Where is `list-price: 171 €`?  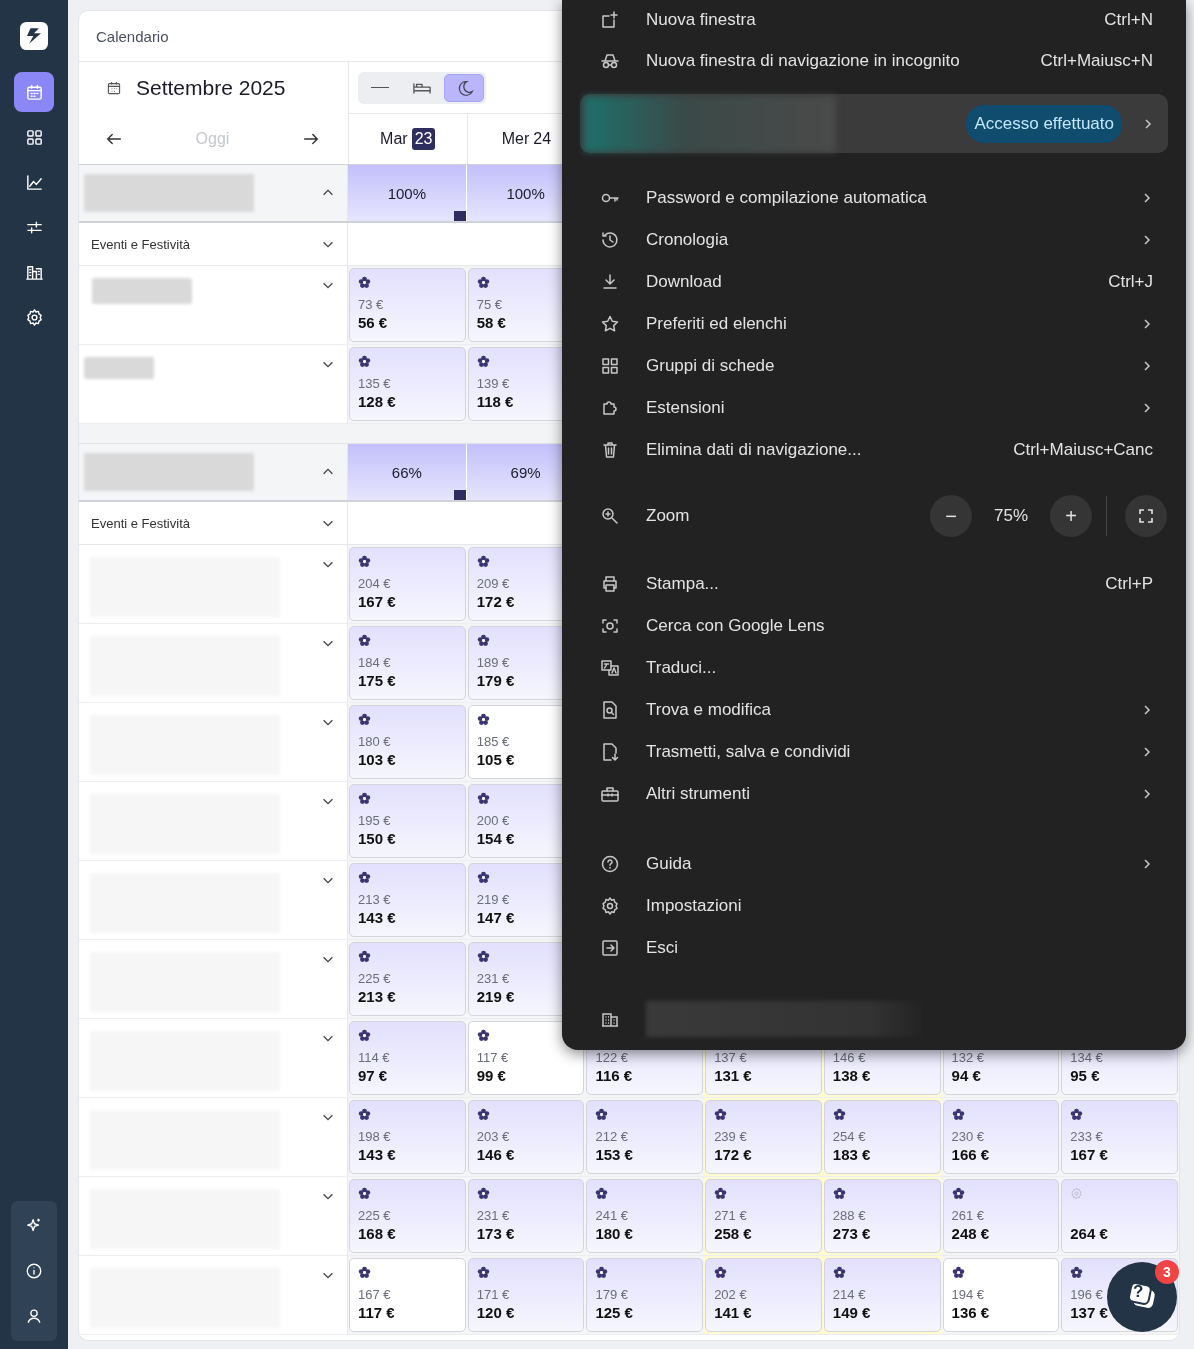 list-price: 171 € is located at coordinates (493, 1294).